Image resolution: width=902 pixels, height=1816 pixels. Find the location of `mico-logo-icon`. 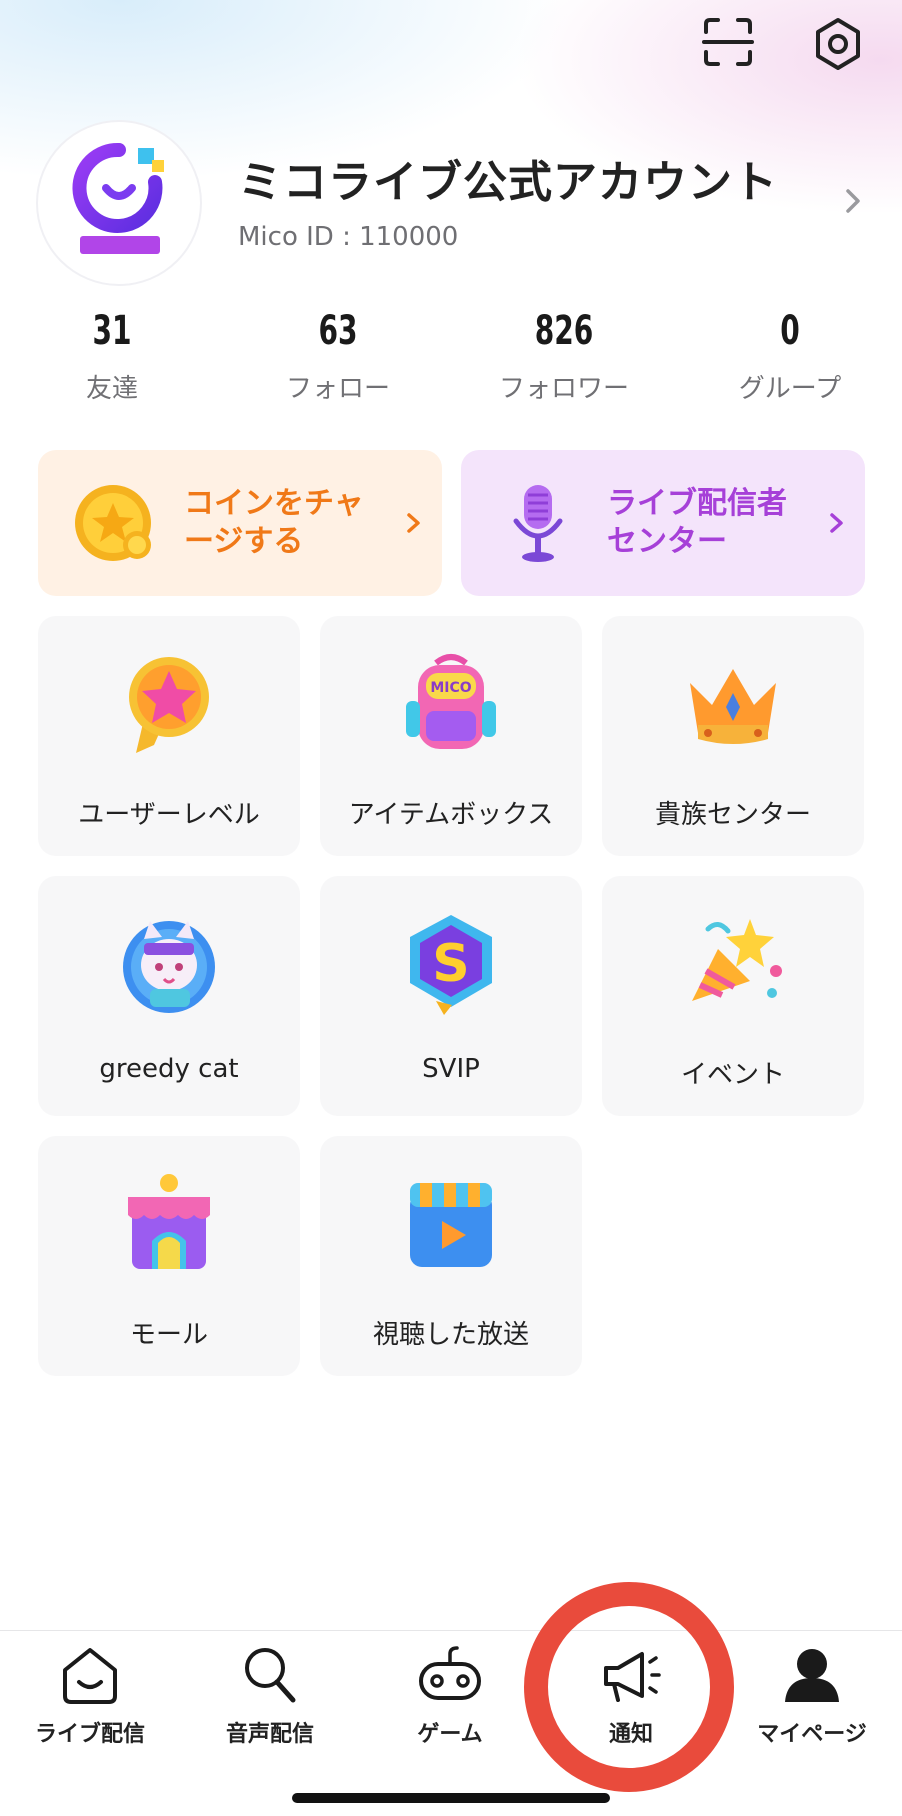

mico-logo-icon is located at coordinates (118, 198).